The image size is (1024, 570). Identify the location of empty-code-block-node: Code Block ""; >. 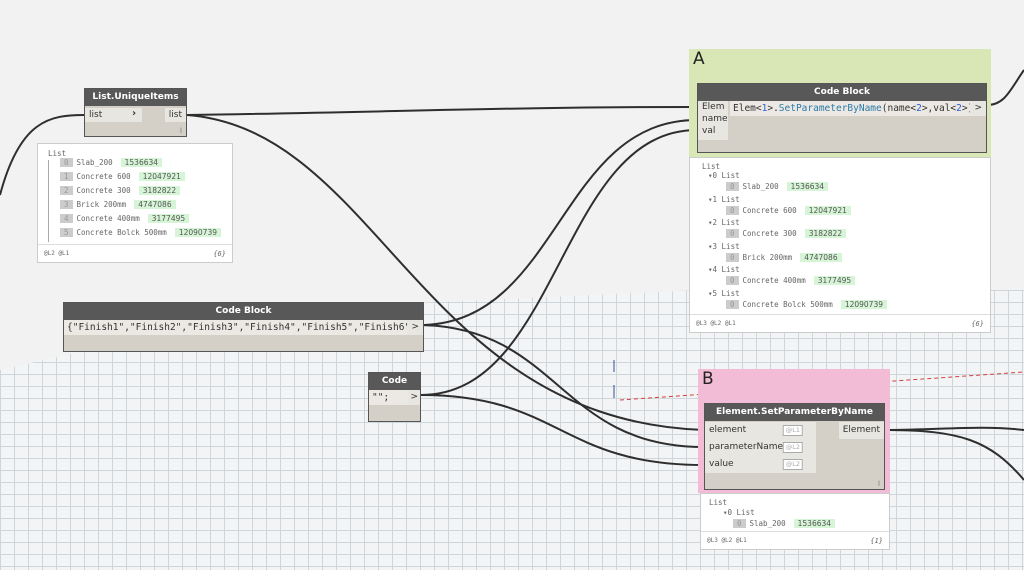
(394, 397).